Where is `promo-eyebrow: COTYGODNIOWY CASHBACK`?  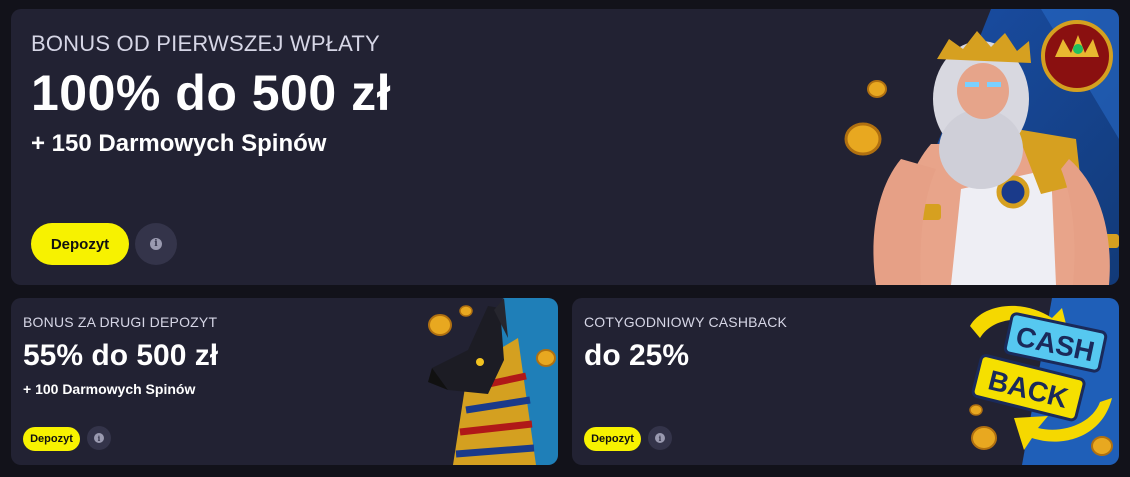 promo-eyebrow: COTYGODNIOWY CASHBACK is located at coordinates (686, 322).